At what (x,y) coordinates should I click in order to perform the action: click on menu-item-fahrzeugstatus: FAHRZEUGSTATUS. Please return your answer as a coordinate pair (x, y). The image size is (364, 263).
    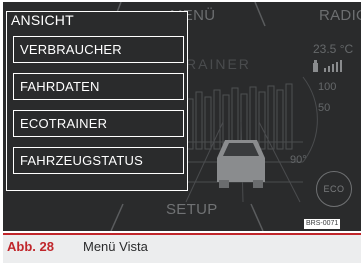
    Looking at the image, I should click on (98, 160).